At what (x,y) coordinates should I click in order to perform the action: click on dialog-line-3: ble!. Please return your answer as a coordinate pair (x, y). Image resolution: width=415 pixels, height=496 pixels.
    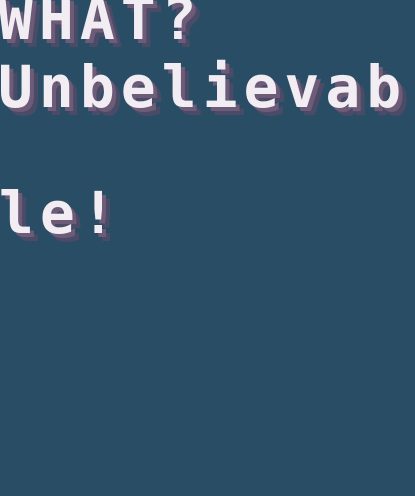
    Looking at the image, I should click on (61, 213).